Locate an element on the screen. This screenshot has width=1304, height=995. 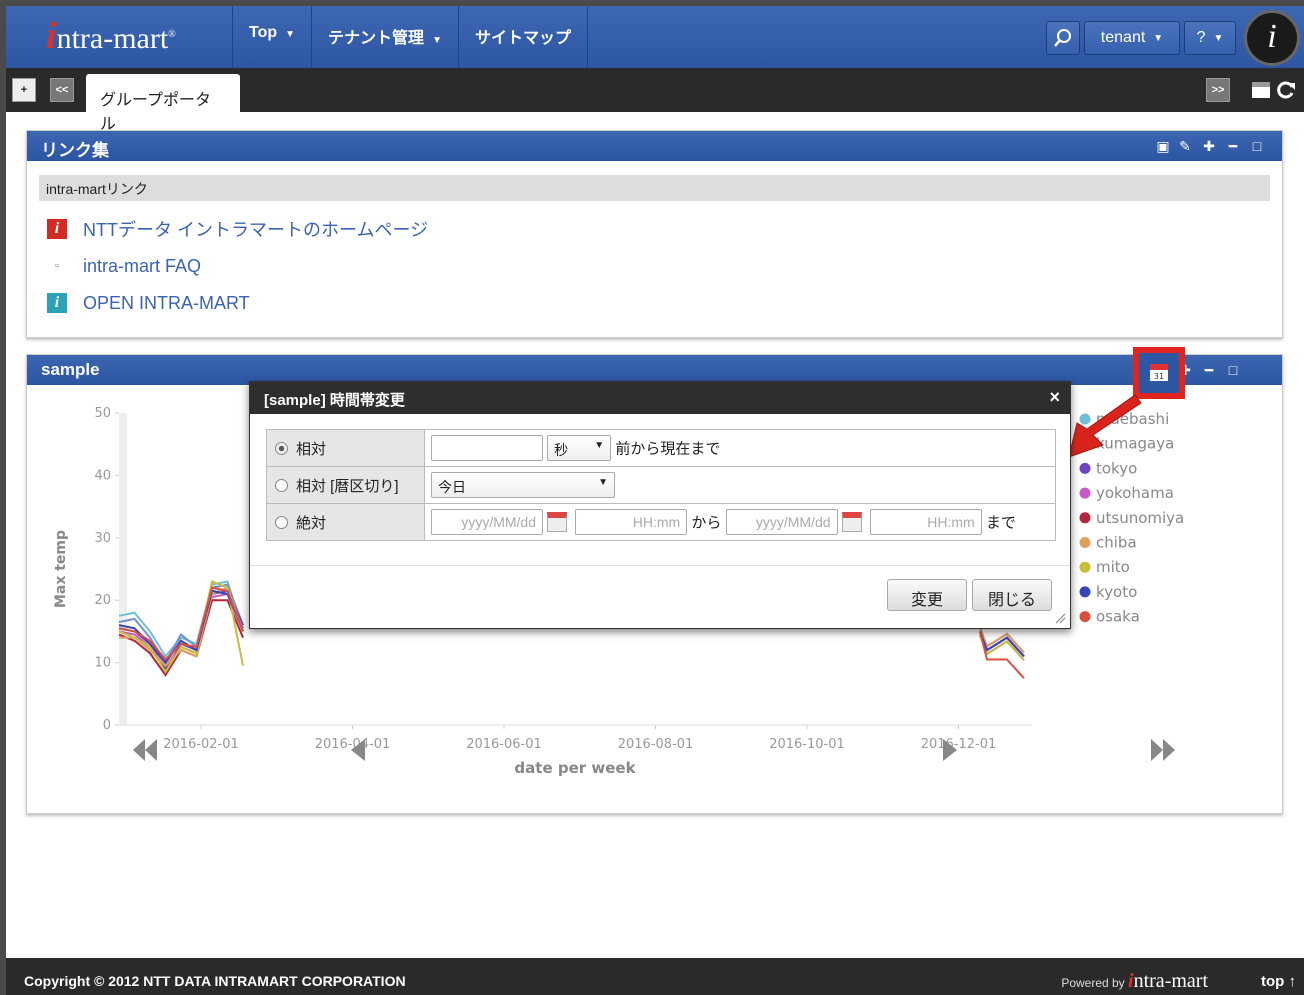
nav-top-label: Top is located at coordinates (263, 32).